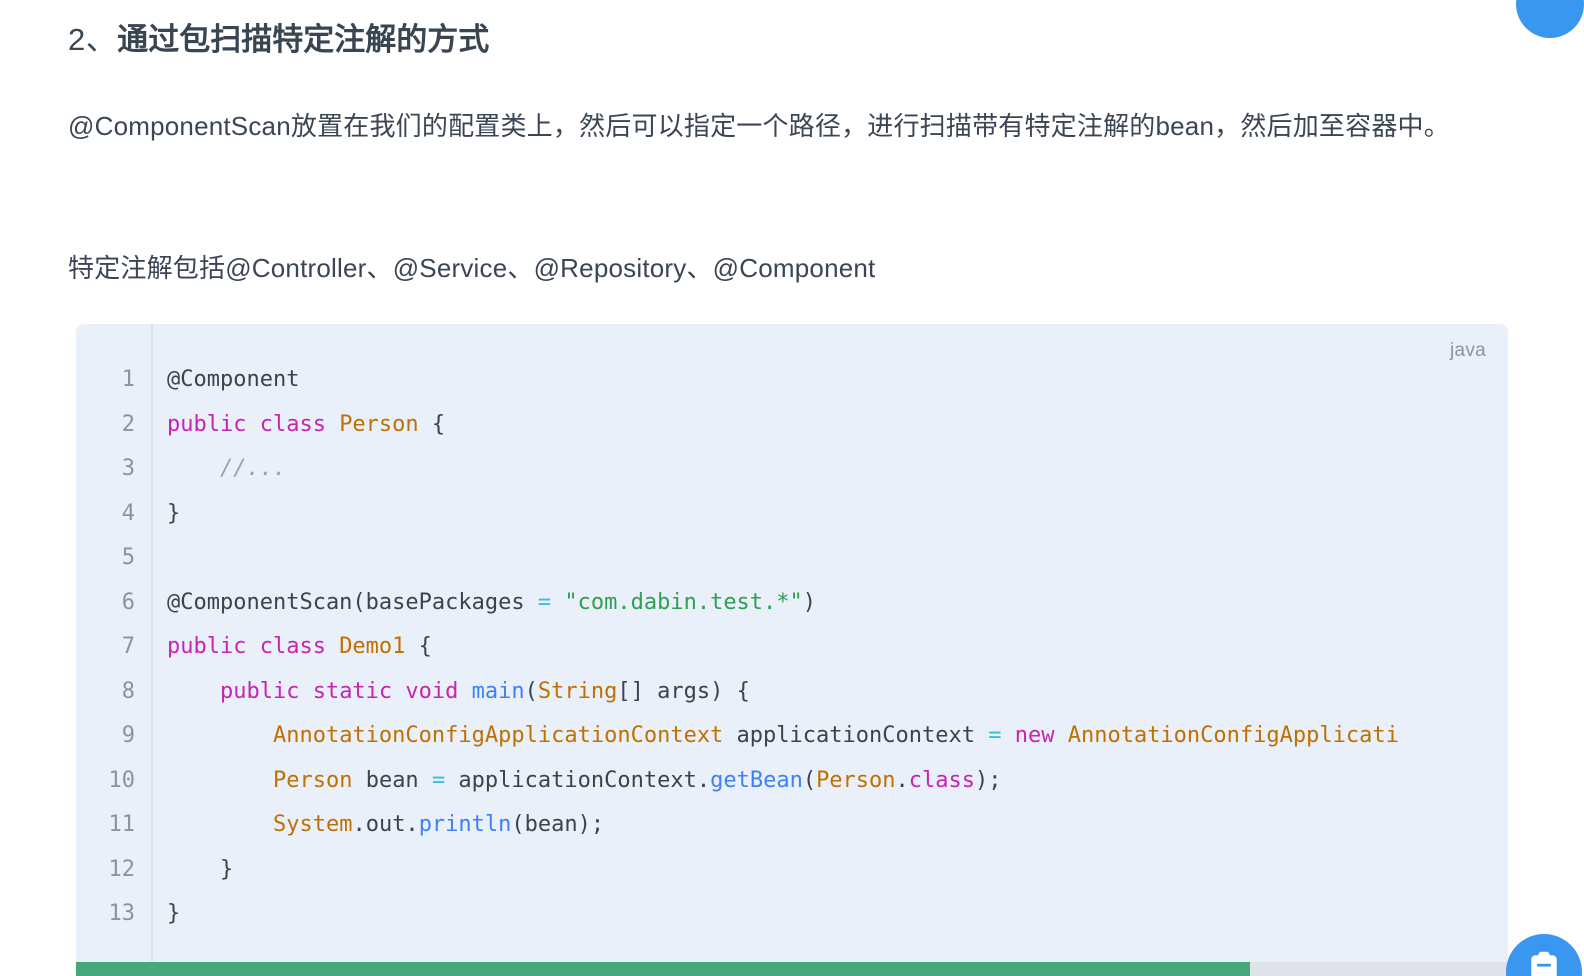 This screenshot has width=1584, height=976. I want to click on code-token: );, so click(988, 780).